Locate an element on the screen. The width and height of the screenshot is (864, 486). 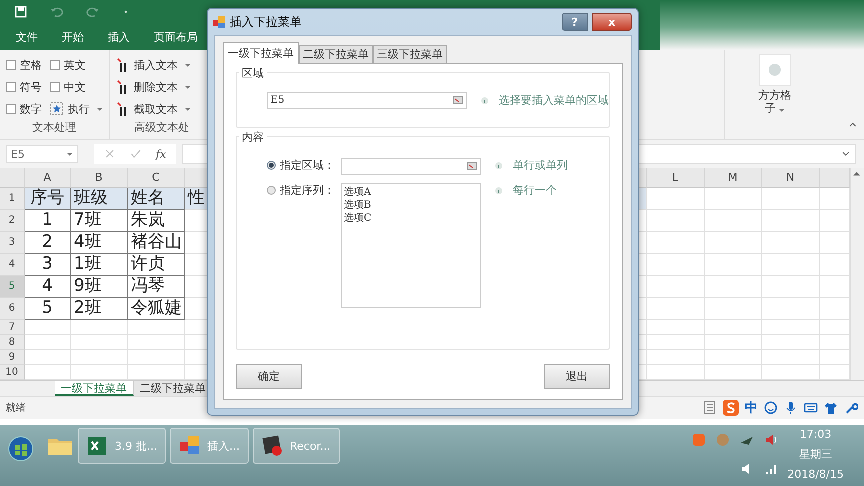
ribbon-tab: 文件 is located at coordinates (27, 37).